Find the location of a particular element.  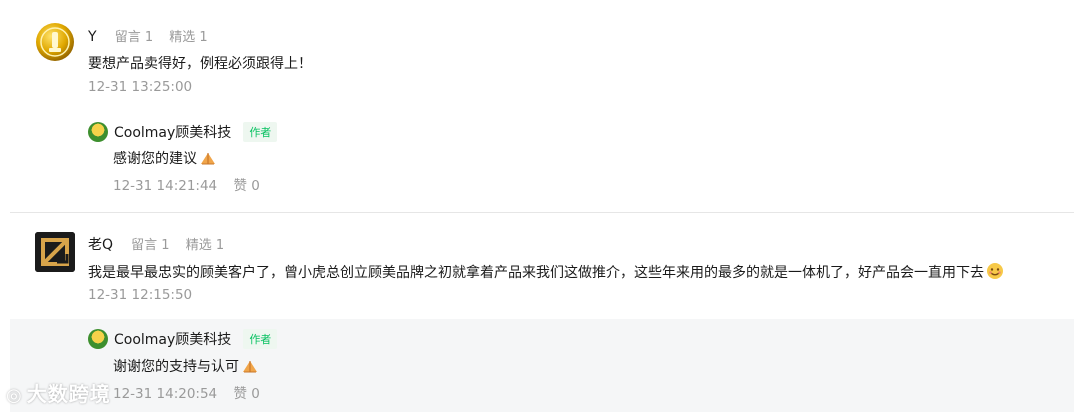

commenter-name: 老Q is located at coordinates (100, 245).